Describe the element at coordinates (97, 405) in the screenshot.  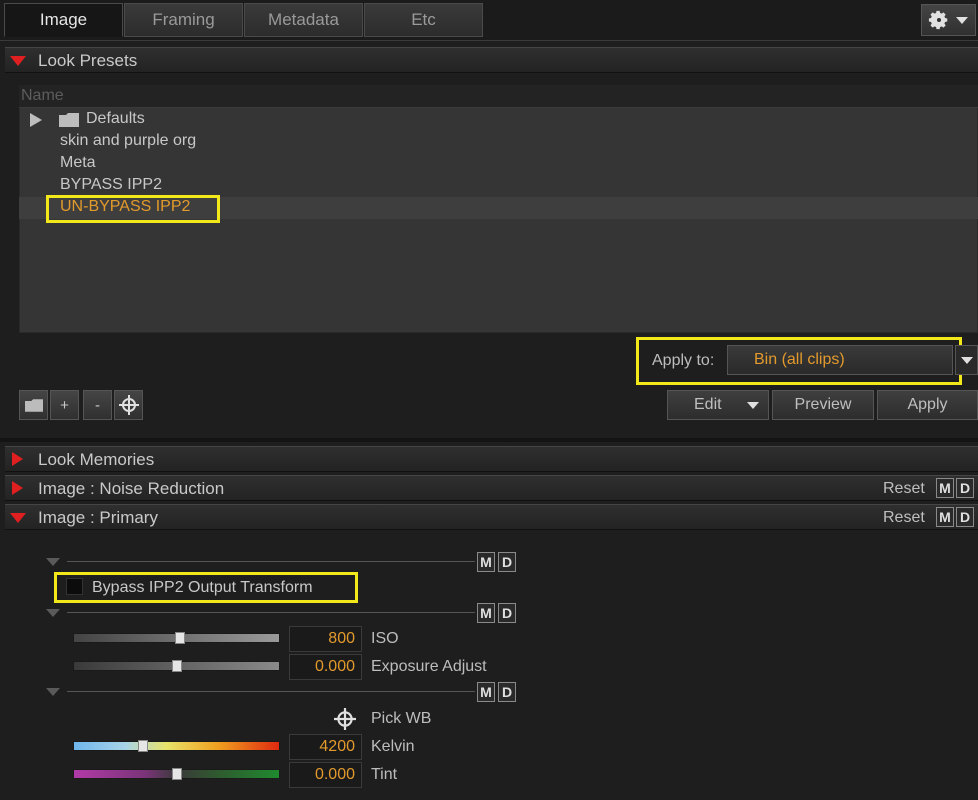
I see `remove-preset-button: -` at that location.